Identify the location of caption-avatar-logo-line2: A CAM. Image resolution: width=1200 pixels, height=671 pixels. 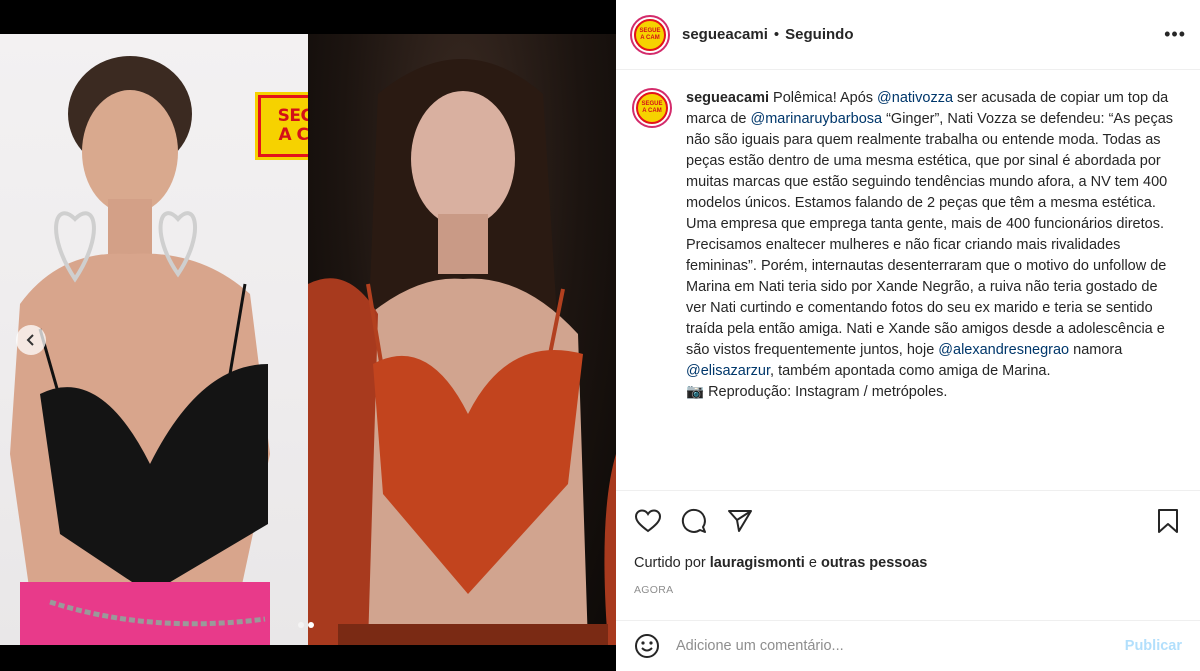
(652, 111).